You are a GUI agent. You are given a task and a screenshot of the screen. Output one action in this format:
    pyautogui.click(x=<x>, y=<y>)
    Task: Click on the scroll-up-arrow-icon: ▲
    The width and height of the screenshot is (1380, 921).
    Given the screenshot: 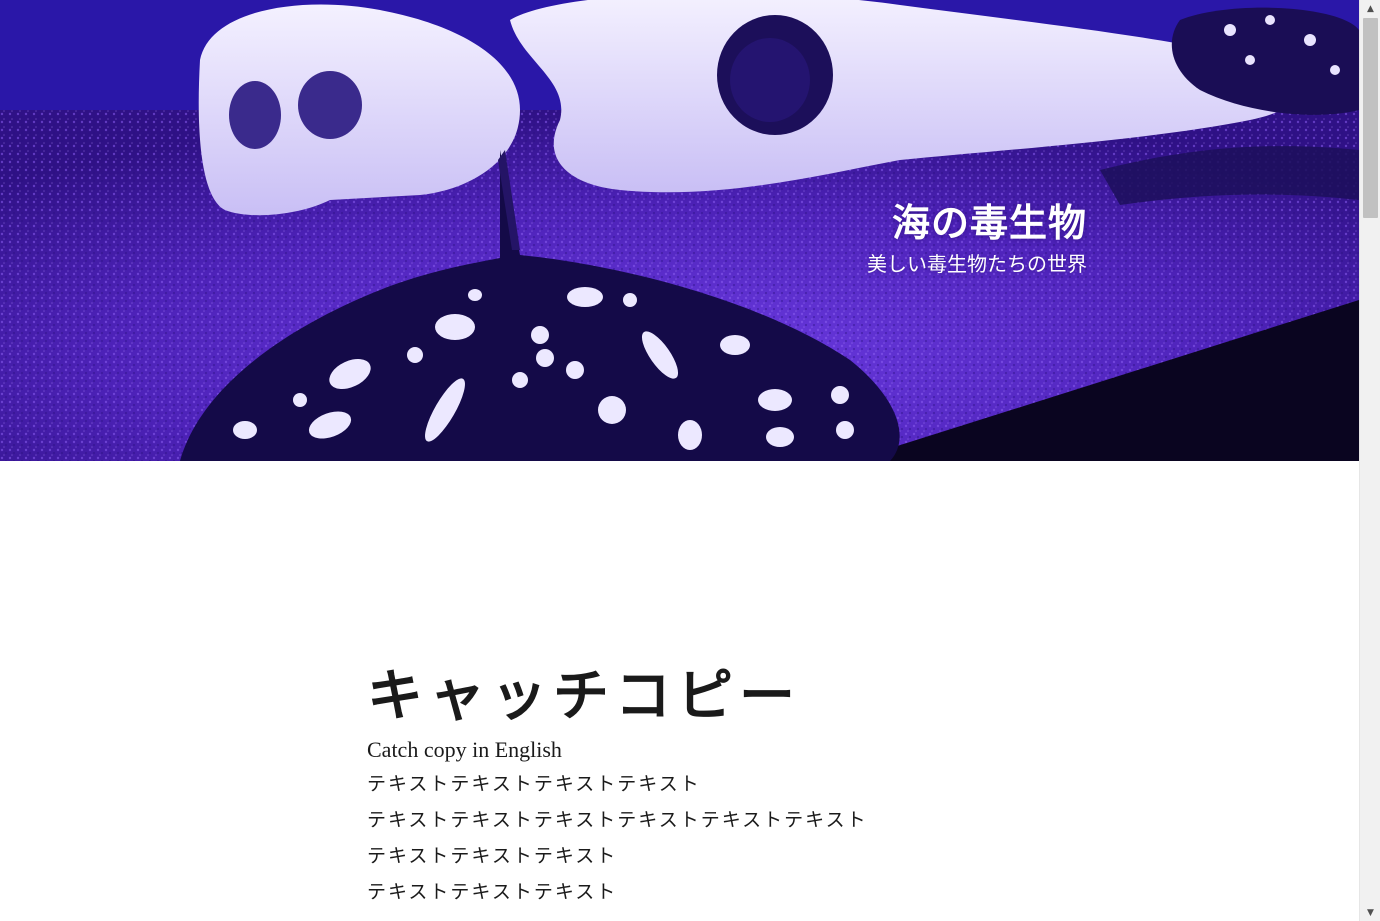 What is the action you would take?
    pyautogui.click(x=1370, y=8)
    